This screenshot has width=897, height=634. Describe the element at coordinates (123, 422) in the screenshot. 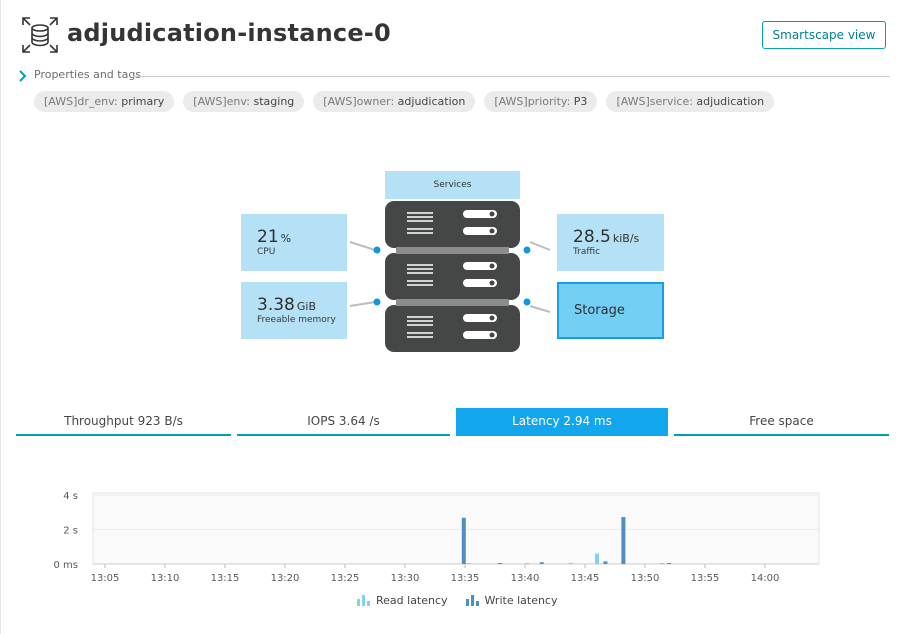

I see `tab-throughput: Throughput 923 B/s` at that location.